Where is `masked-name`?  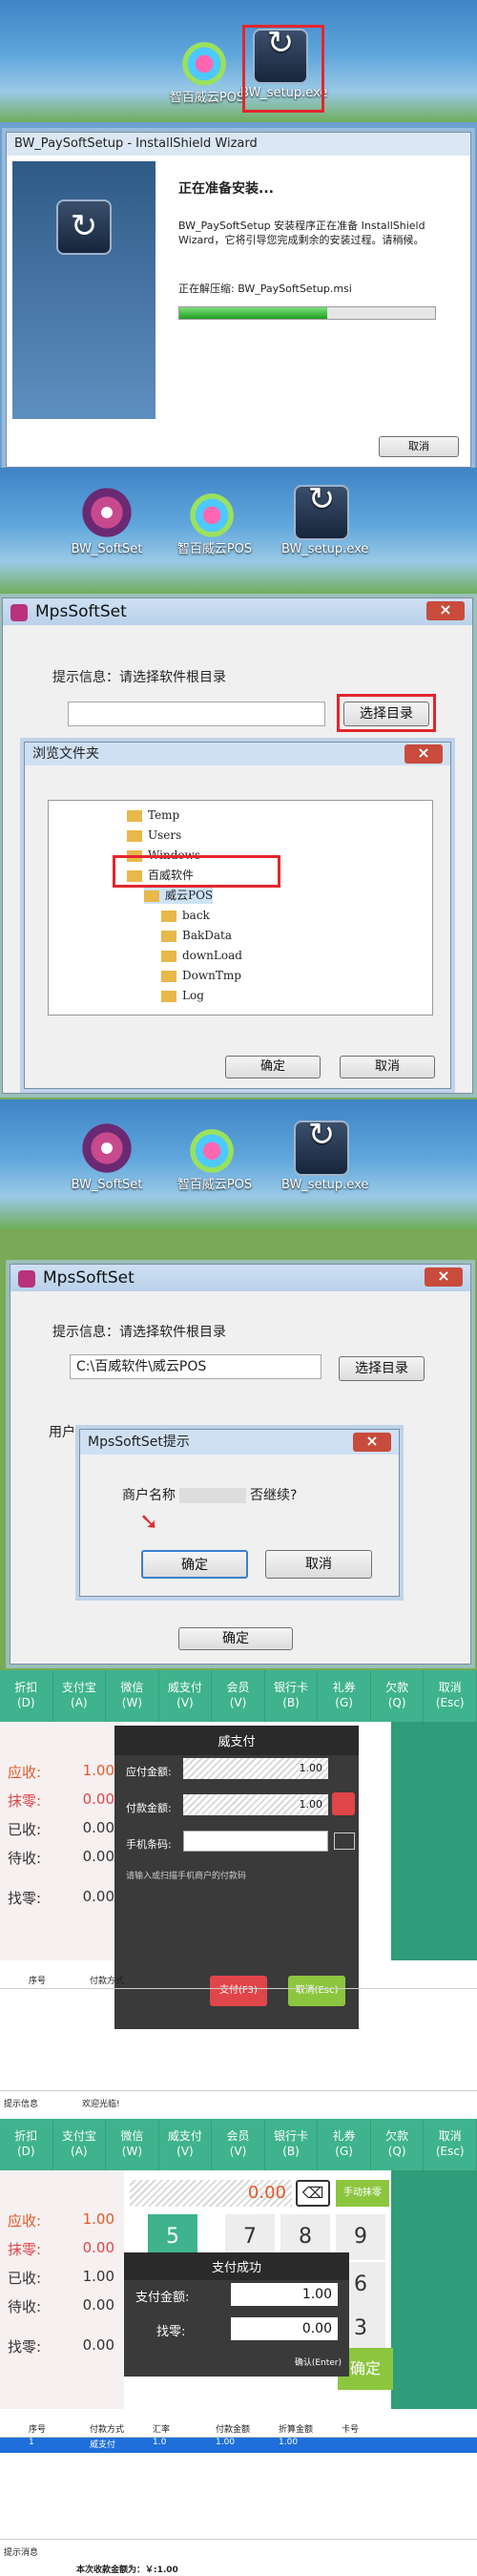
masked-name is located at coordinates (212, 1495).